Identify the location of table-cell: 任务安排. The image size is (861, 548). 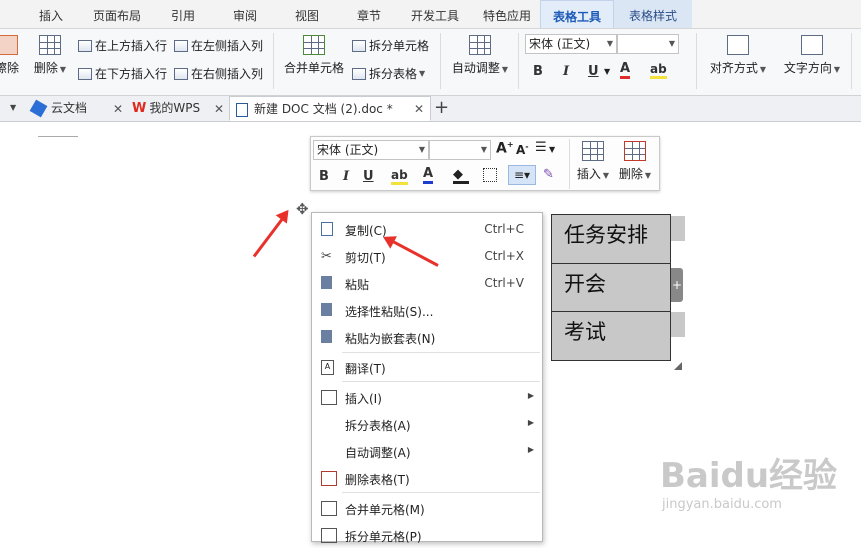
(611, 239).